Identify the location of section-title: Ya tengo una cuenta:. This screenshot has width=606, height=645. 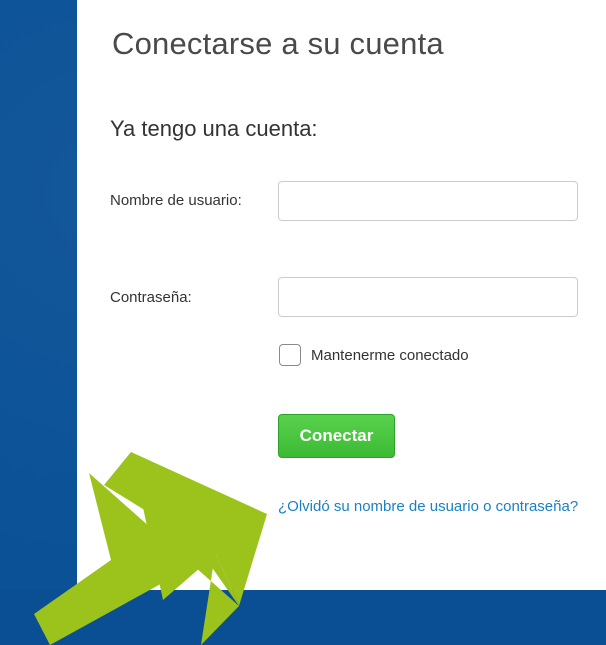
(214, 128).